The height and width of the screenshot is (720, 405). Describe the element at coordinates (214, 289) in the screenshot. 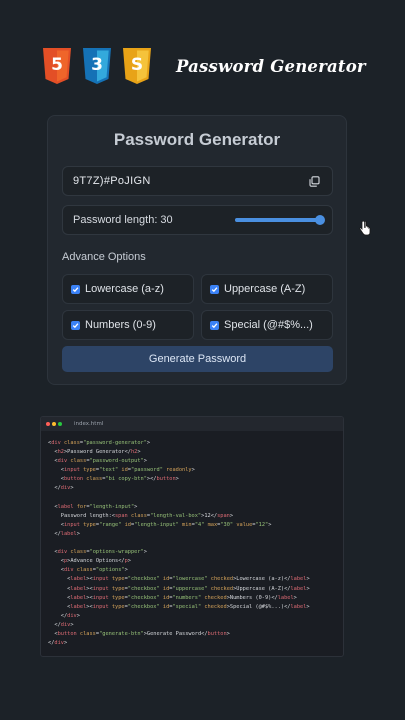

I see `checkbox-uppercase` at that location.